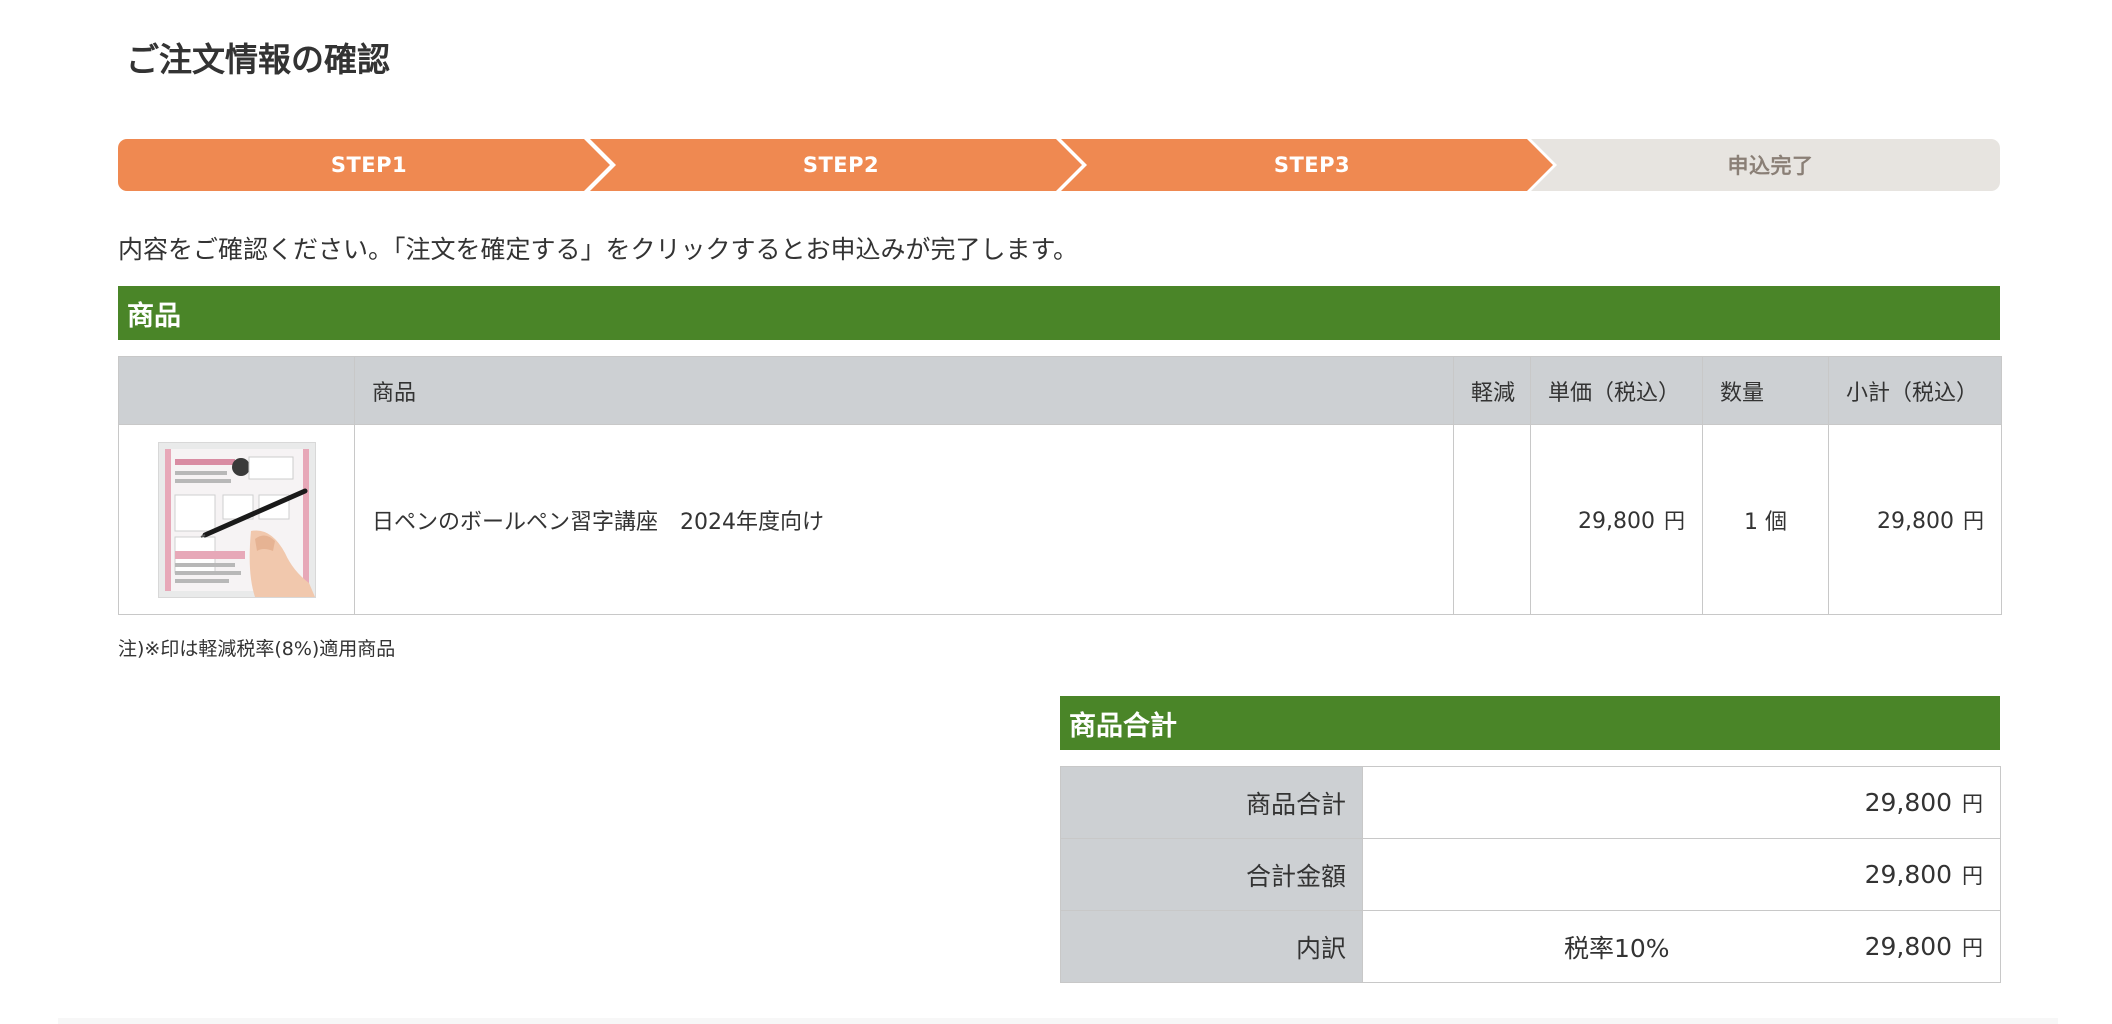 This screenshot has width=2112, height=1024. I want to click on product-quantity: 1 個, so click(1765, 519).